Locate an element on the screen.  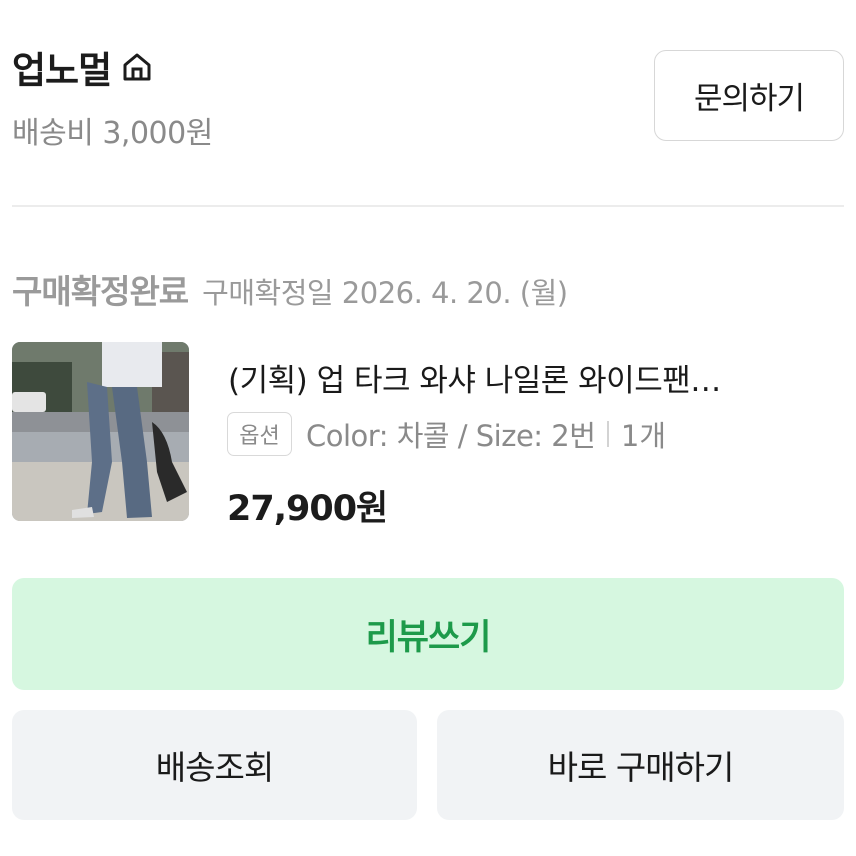
confirm-date: 구매확정일 2026. 4. 20. (월) is located at coordinates (385, 293).